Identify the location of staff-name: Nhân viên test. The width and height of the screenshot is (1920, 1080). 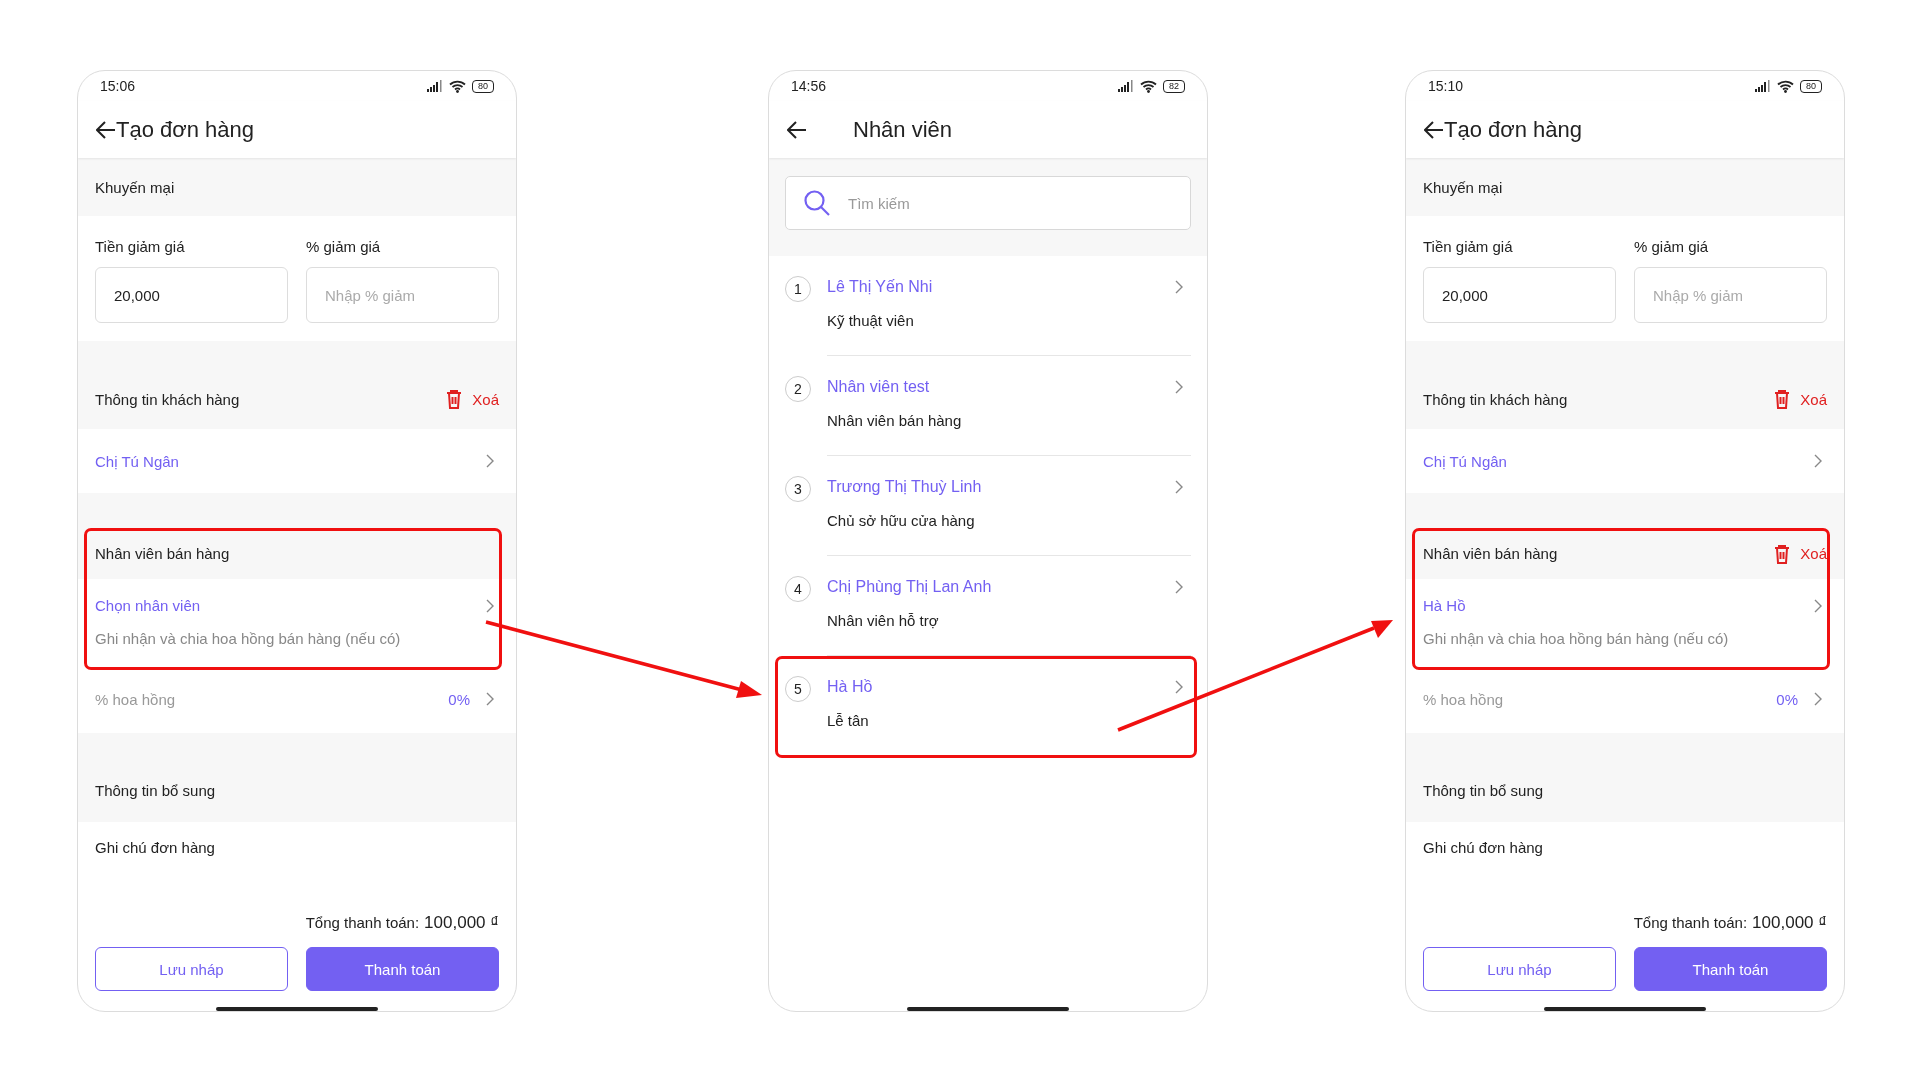
(878, 387).